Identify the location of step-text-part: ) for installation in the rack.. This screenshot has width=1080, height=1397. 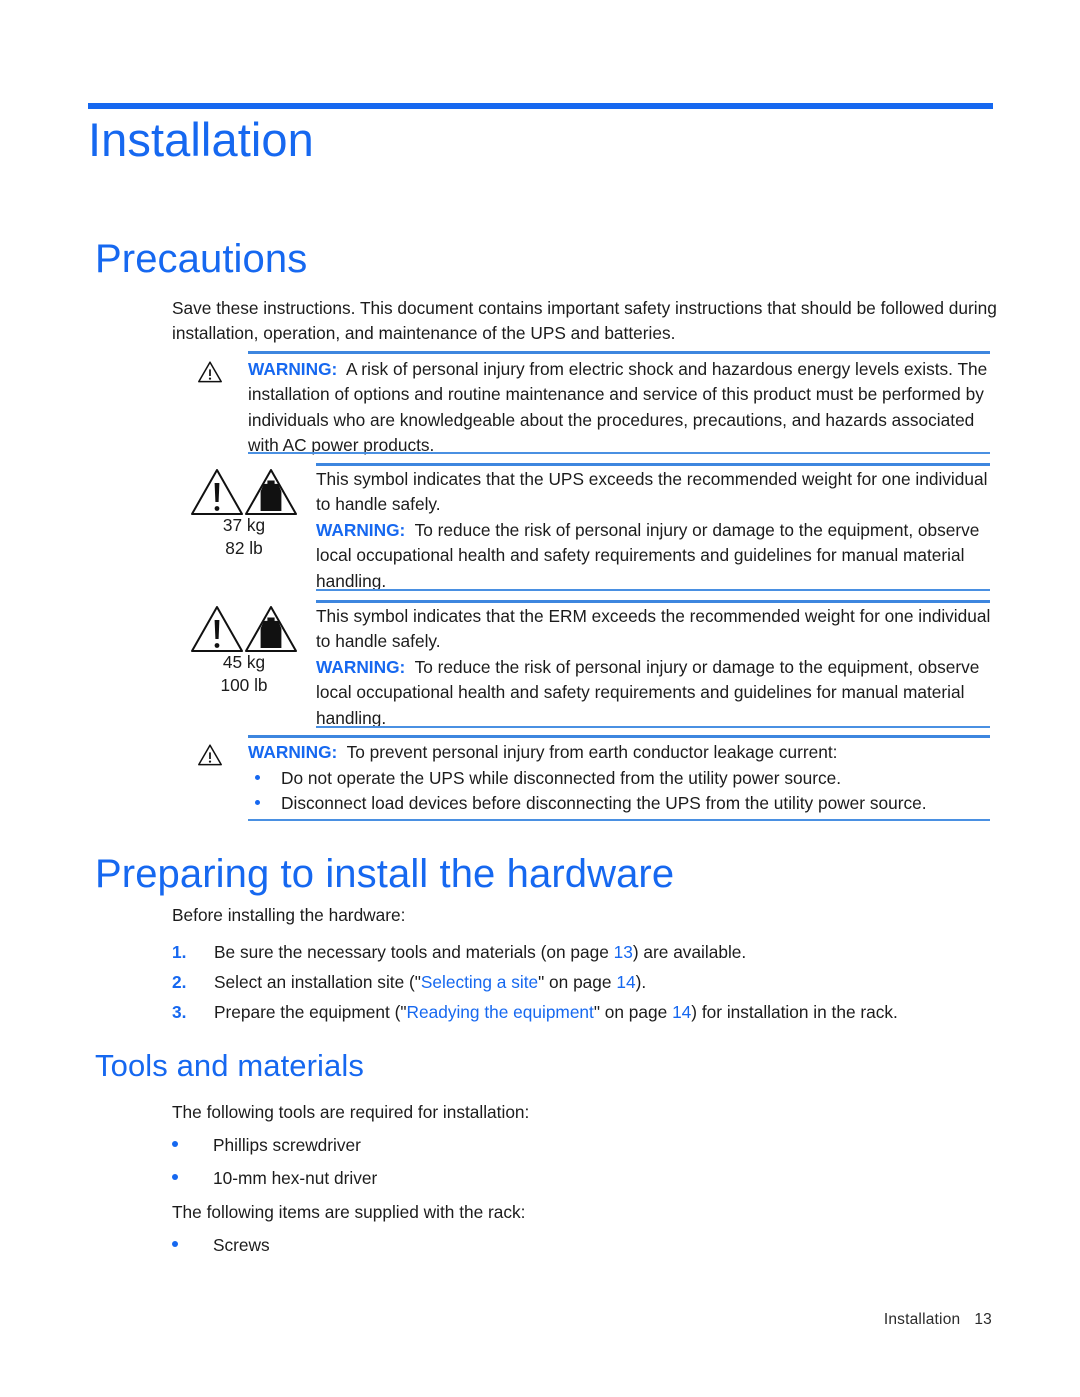
(794, 1012).